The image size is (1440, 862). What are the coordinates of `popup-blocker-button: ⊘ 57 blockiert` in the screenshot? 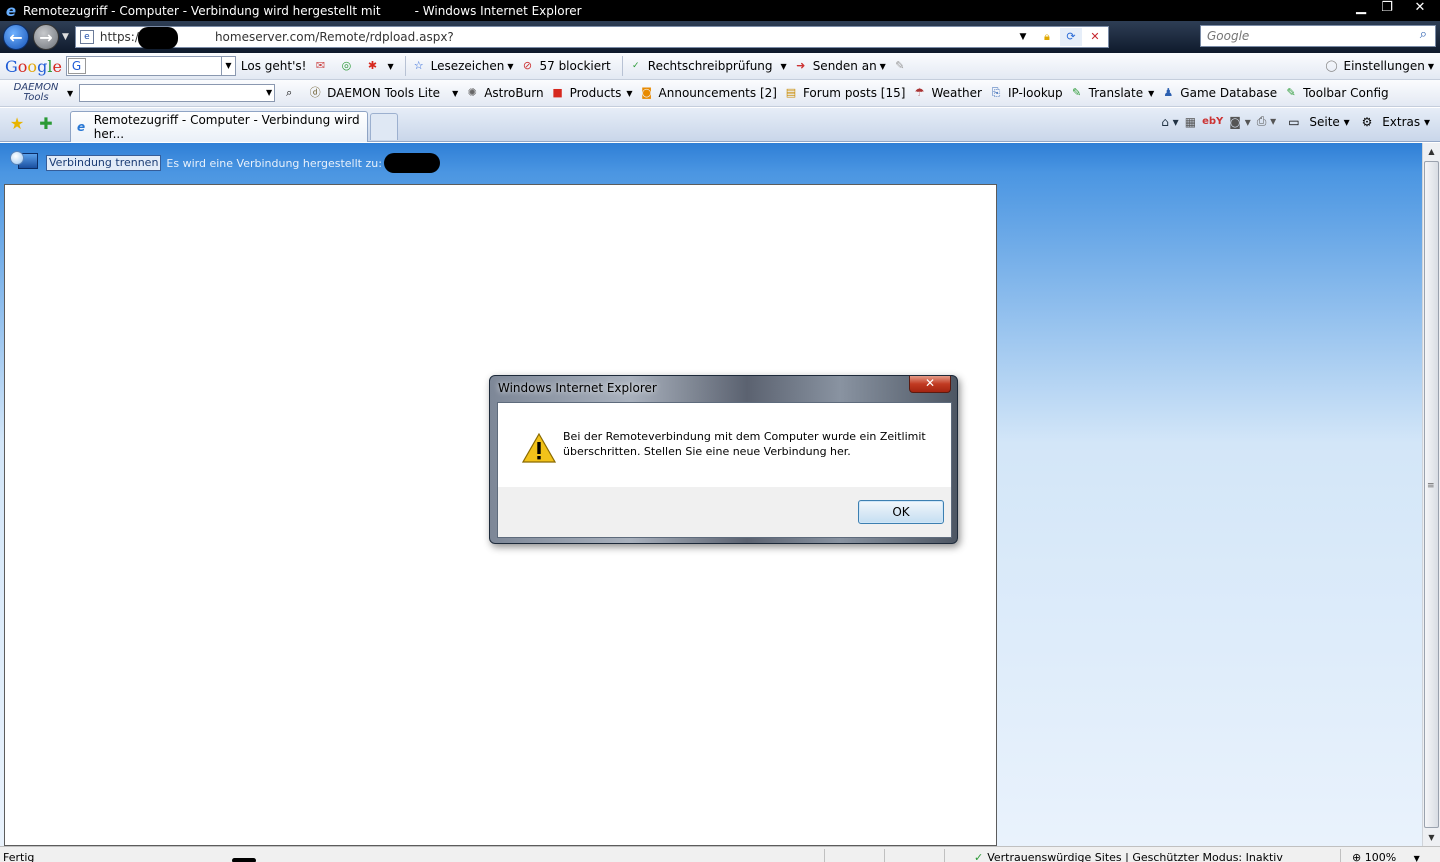 It's located at (565, 66).